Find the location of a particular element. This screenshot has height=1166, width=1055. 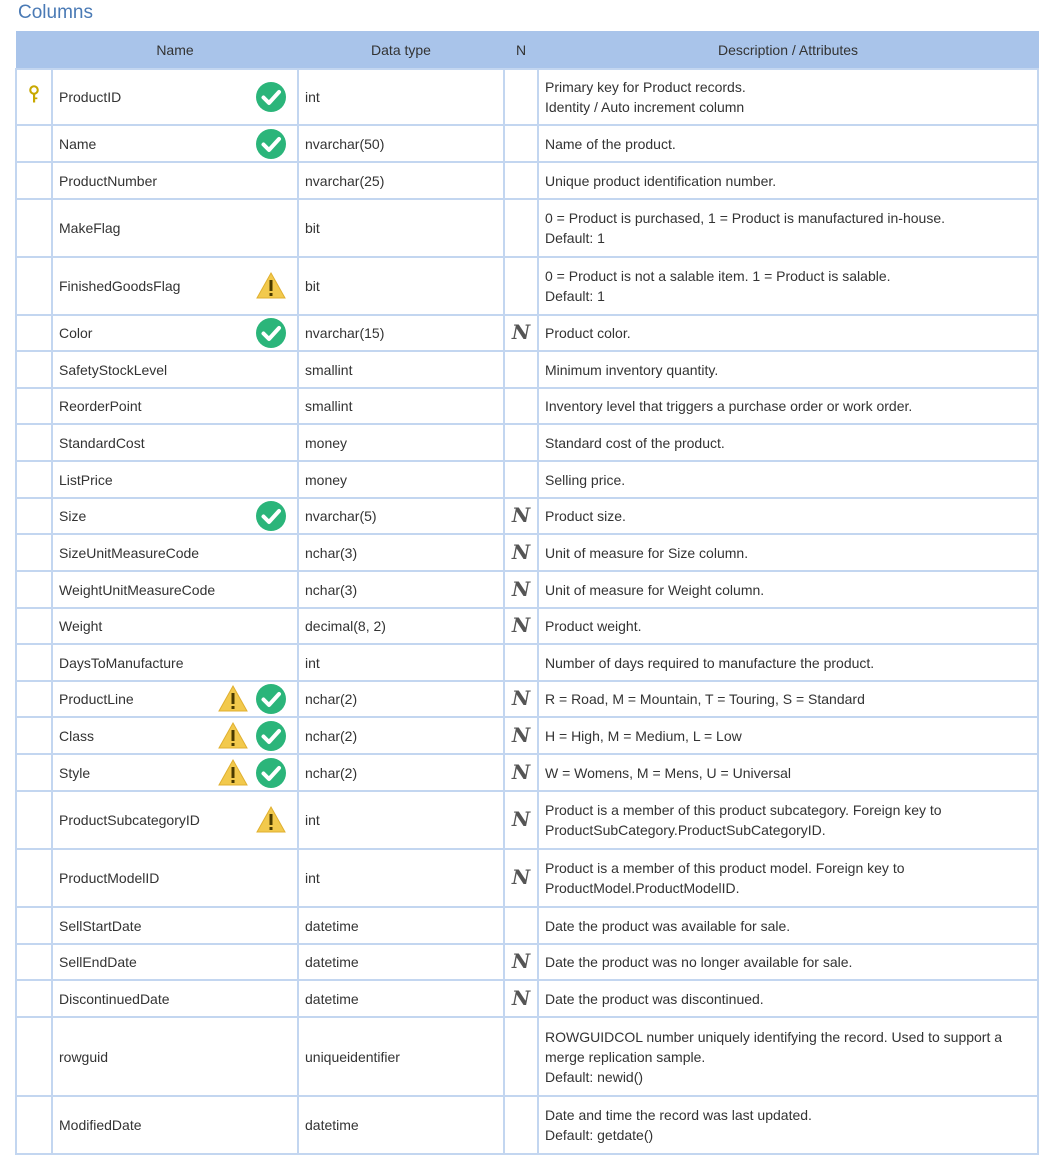

column-name: ProductNumber is located at coordinates (108, 180).